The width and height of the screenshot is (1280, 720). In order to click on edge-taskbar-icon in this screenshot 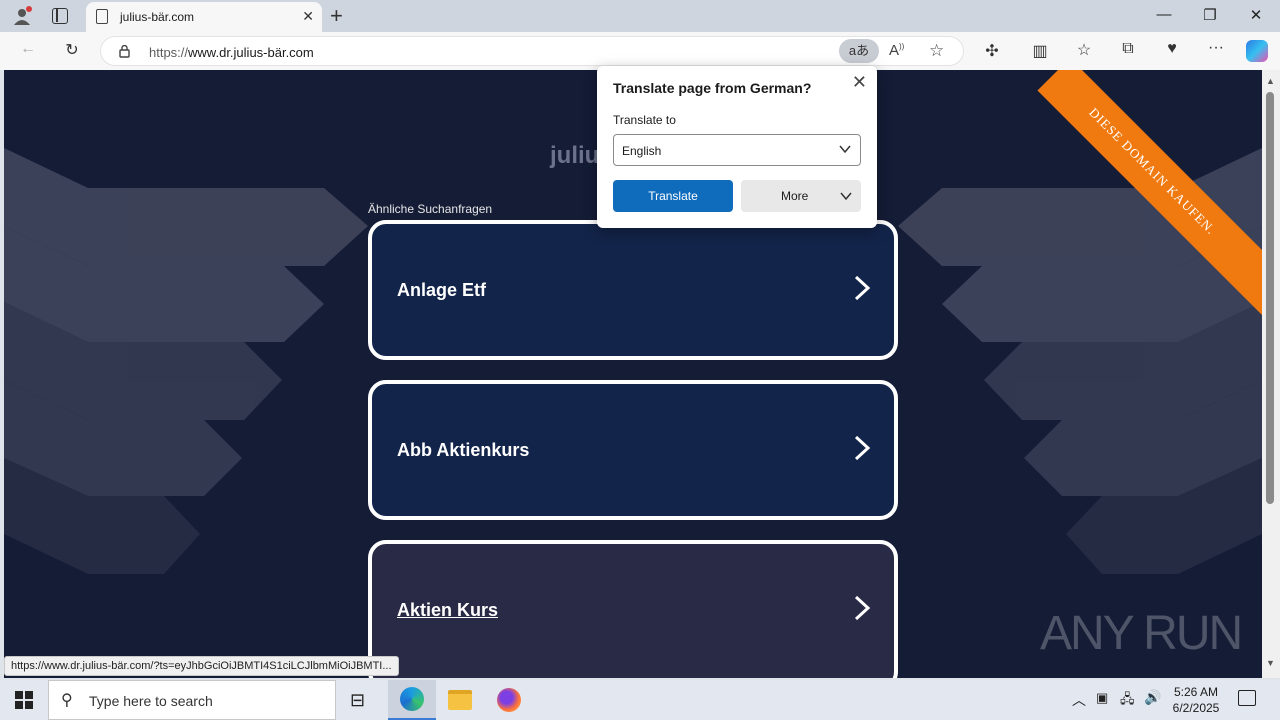, I will do `click(412, 700)`.